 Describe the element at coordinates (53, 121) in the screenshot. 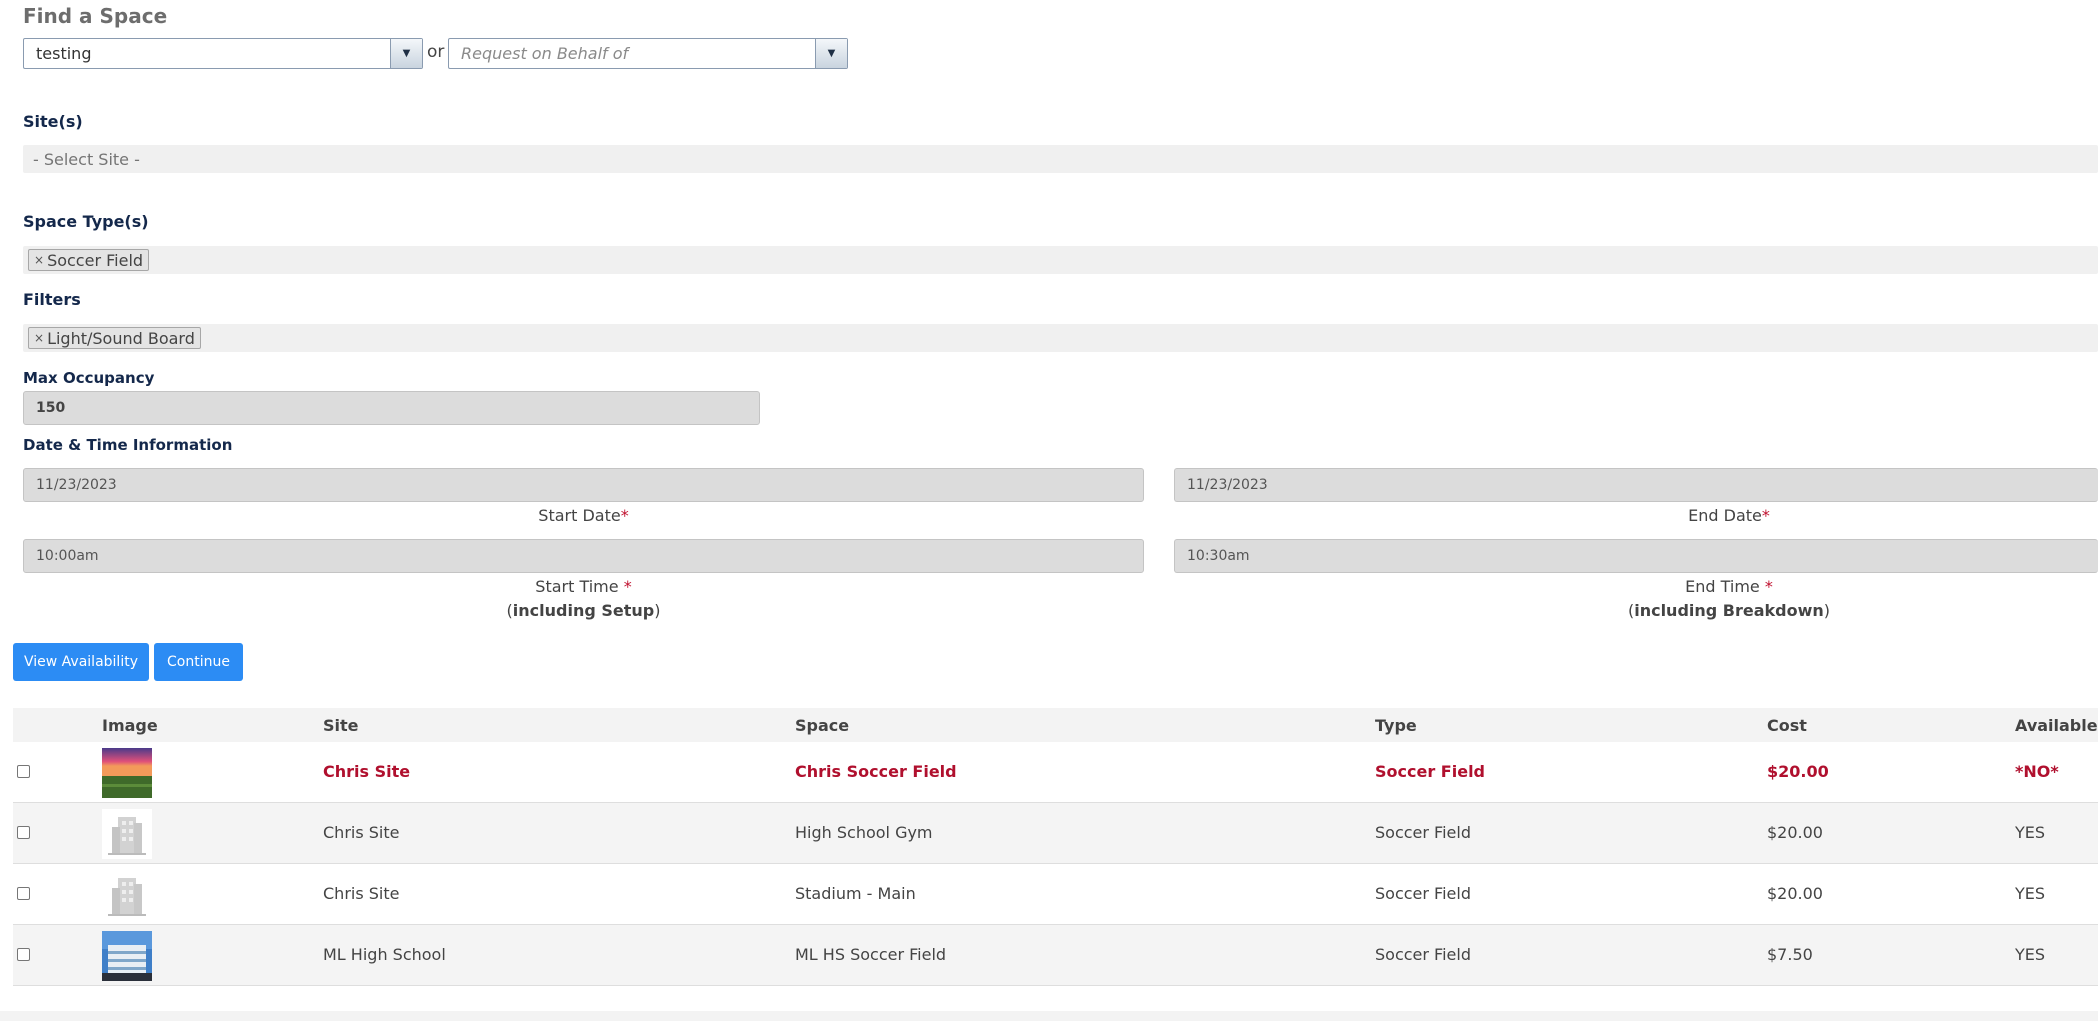

I see `sites-label: Site(s)` at that location.